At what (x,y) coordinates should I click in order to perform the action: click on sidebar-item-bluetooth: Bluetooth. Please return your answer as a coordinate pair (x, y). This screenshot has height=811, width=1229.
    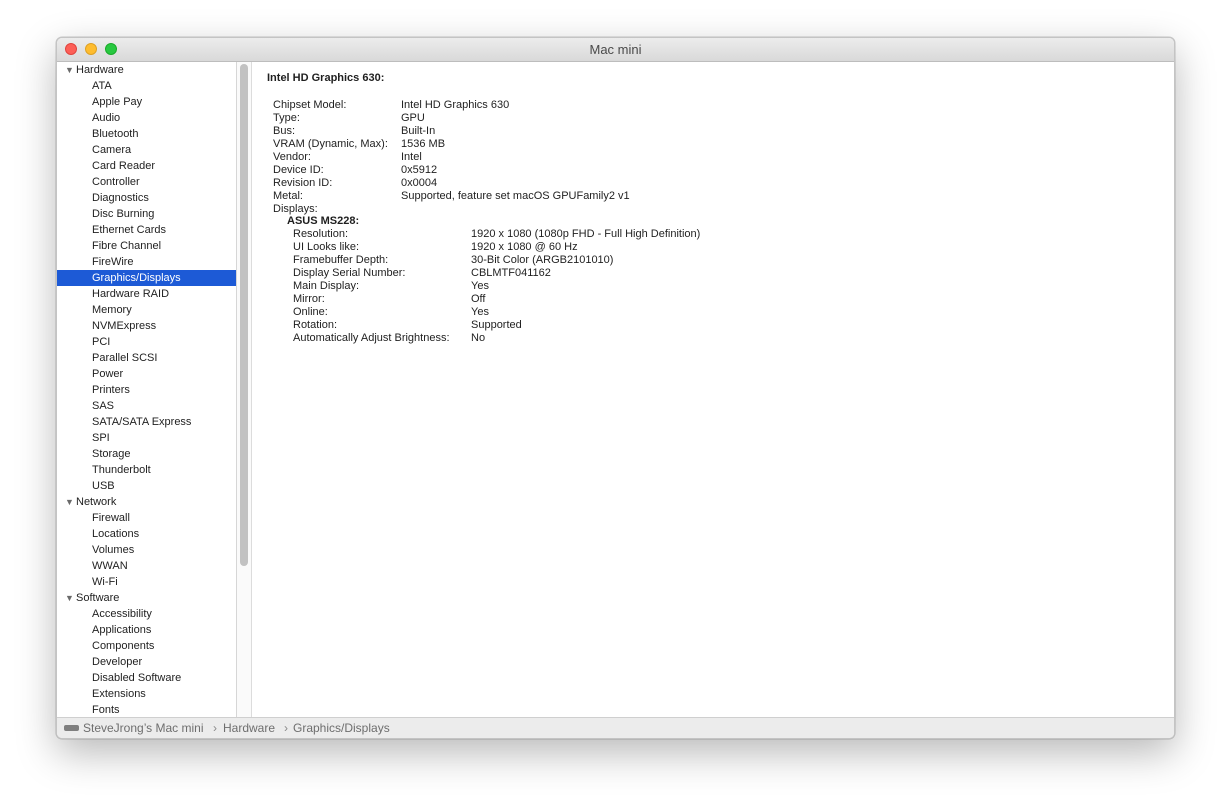
    Looking at the image, I should click on (146, 134).